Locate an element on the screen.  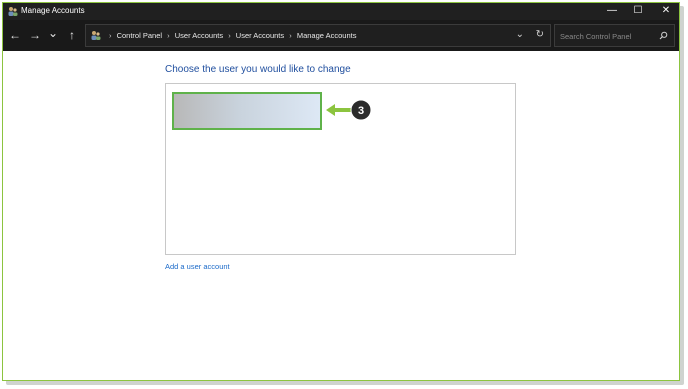
maximize-button: ☐ is located at coordinates (638, 11).